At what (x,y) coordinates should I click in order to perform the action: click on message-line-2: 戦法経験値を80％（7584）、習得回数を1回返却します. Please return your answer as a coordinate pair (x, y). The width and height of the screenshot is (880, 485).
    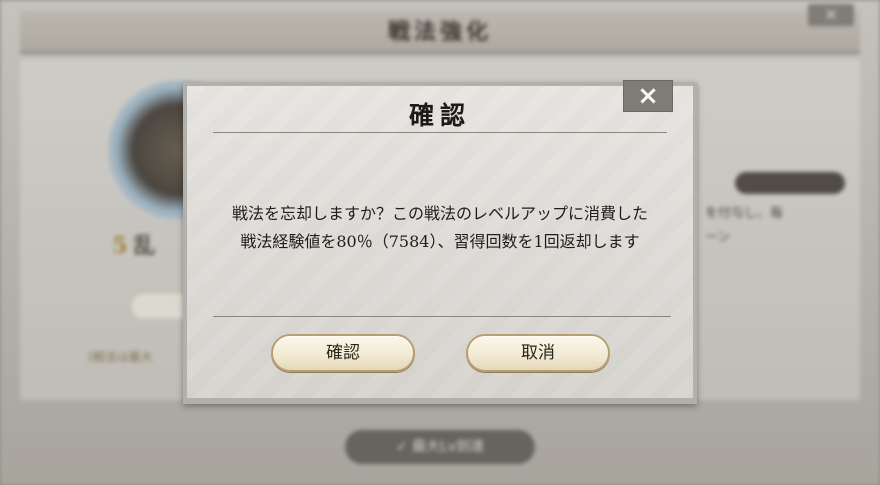
    Looking at the image, I should click on (440, 241).